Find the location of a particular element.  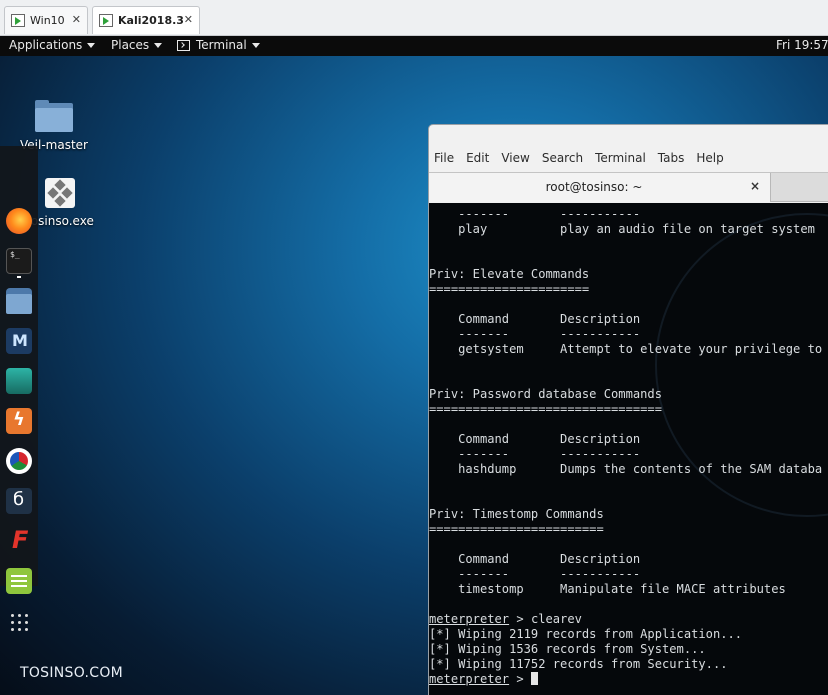

terminal-menu-label: Terminal is located at coordinates (221, 45).